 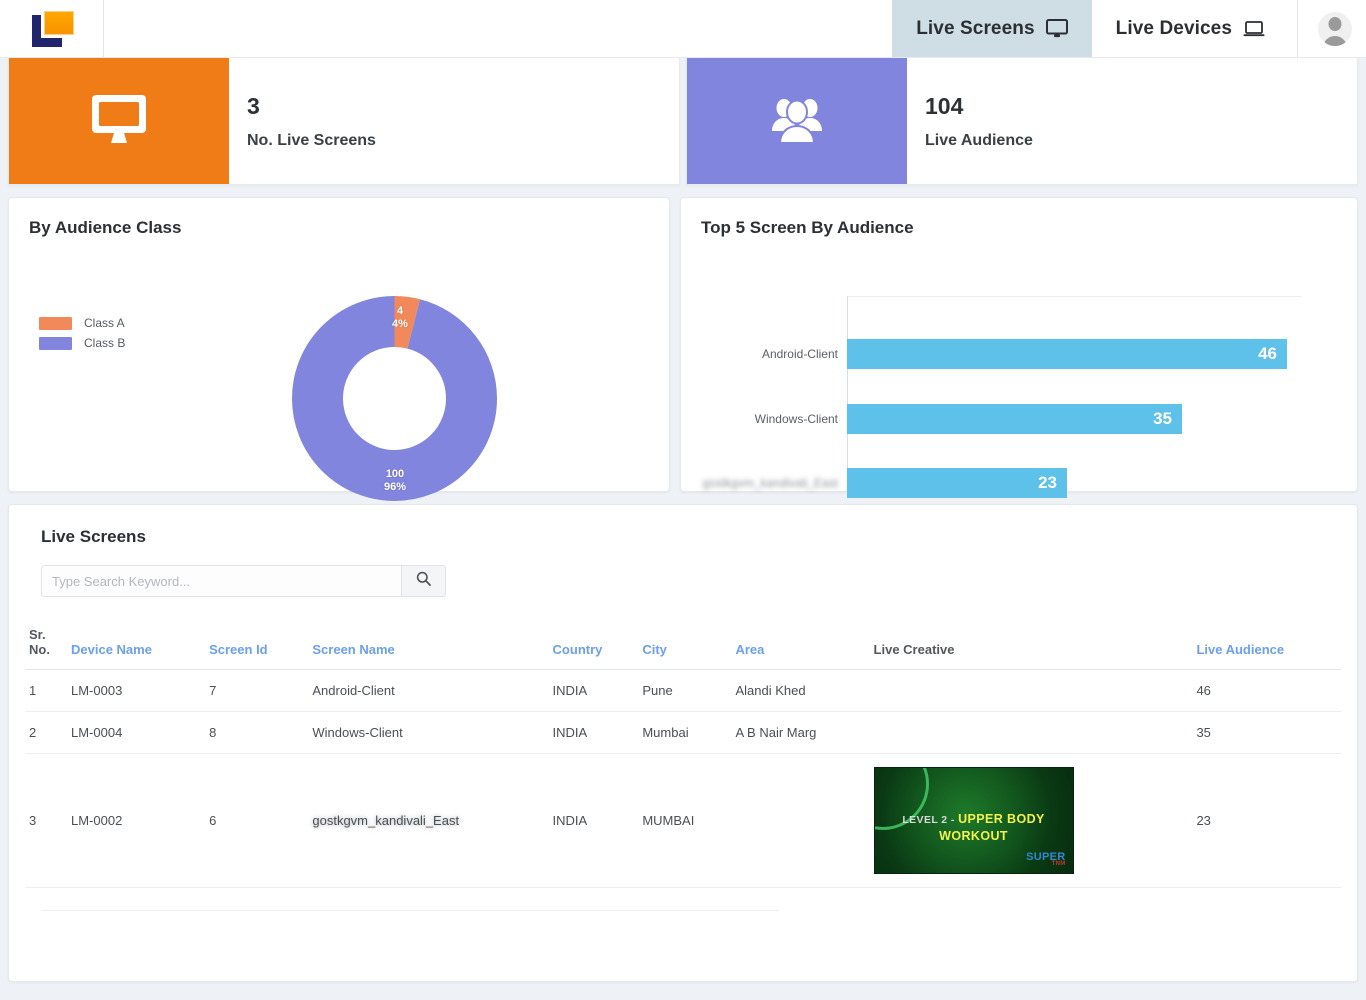 I want to click on cell-area, so click(x=800, y=820).